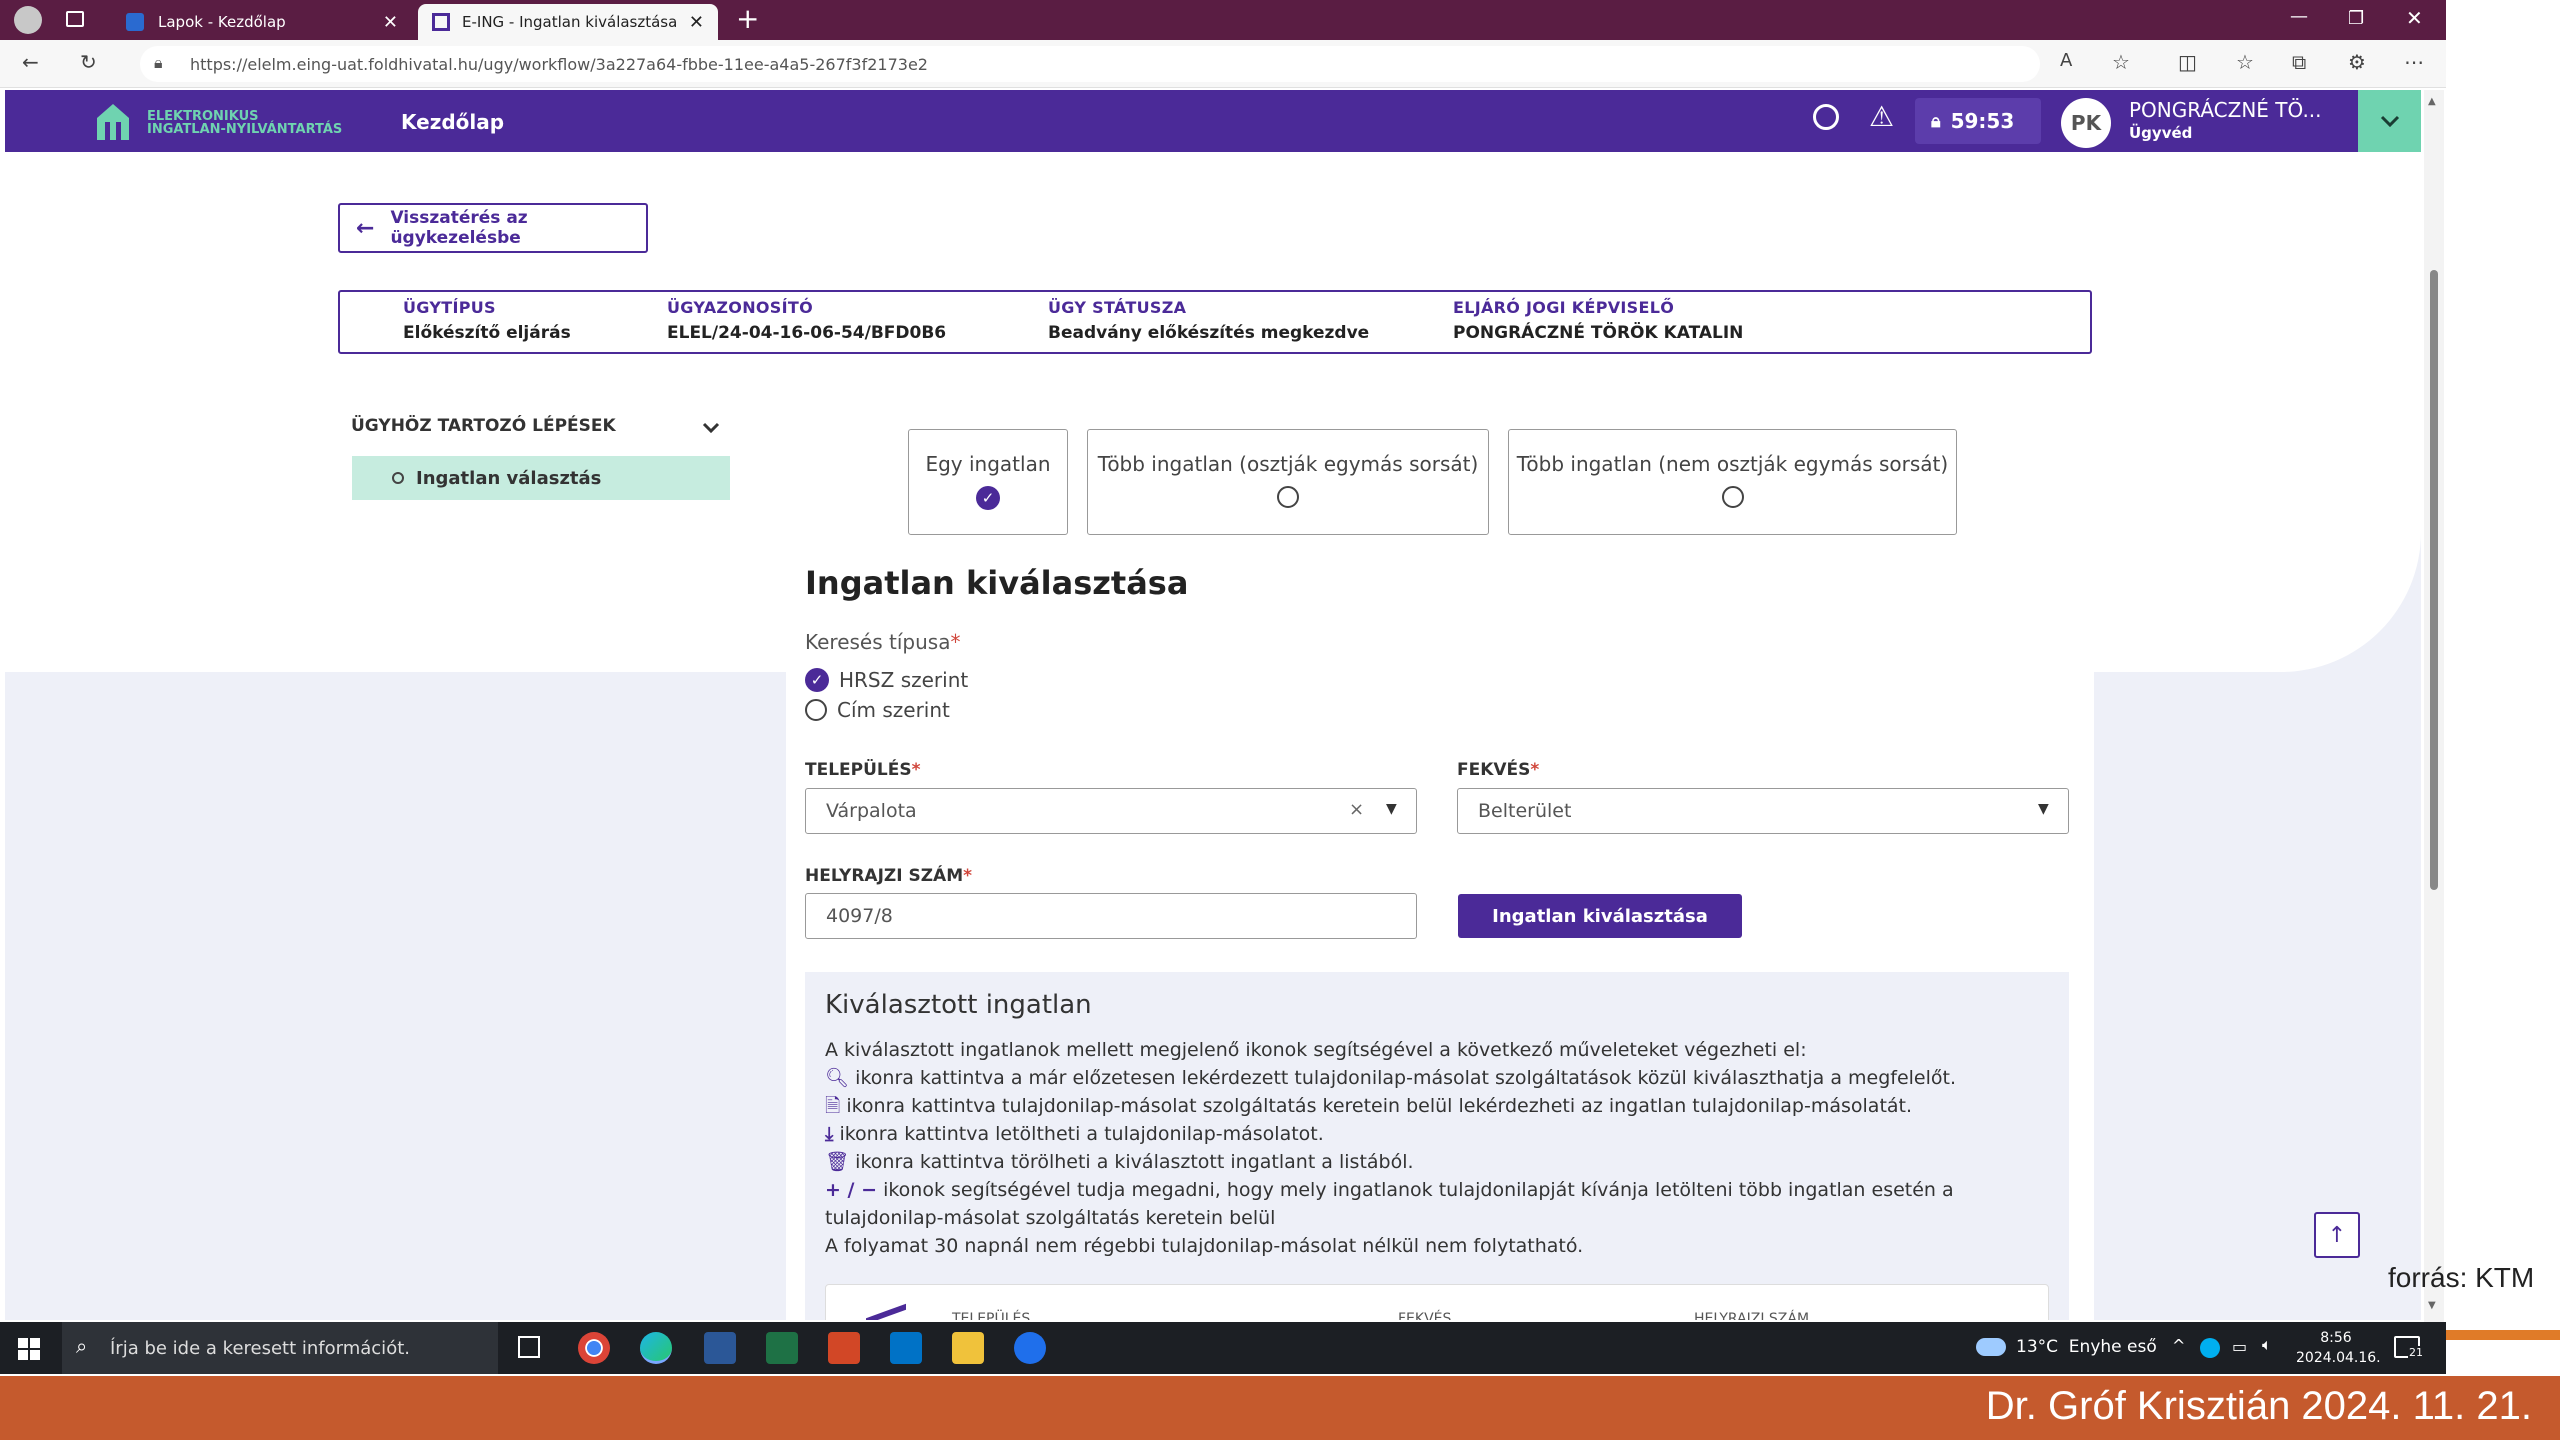 This screenshot has height=1440, width=2560. I want to click on user-menu-button, so click(2389, 121).